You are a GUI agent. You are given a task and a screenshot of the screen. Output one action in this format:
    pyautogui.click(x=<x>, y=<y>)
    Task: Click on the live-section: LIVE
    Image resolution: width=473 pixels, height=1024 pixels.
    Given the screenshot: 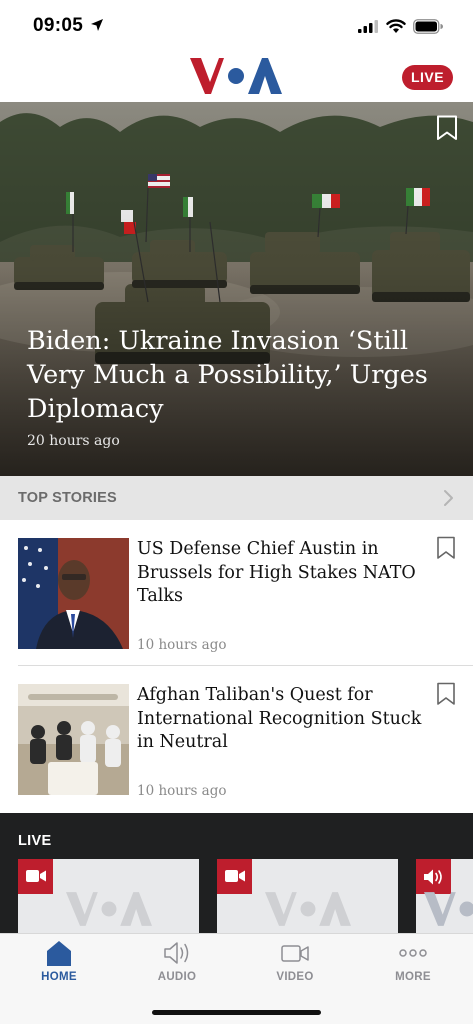 What is the action you would take?
    pyautogui.click(x=236, y=873)
    